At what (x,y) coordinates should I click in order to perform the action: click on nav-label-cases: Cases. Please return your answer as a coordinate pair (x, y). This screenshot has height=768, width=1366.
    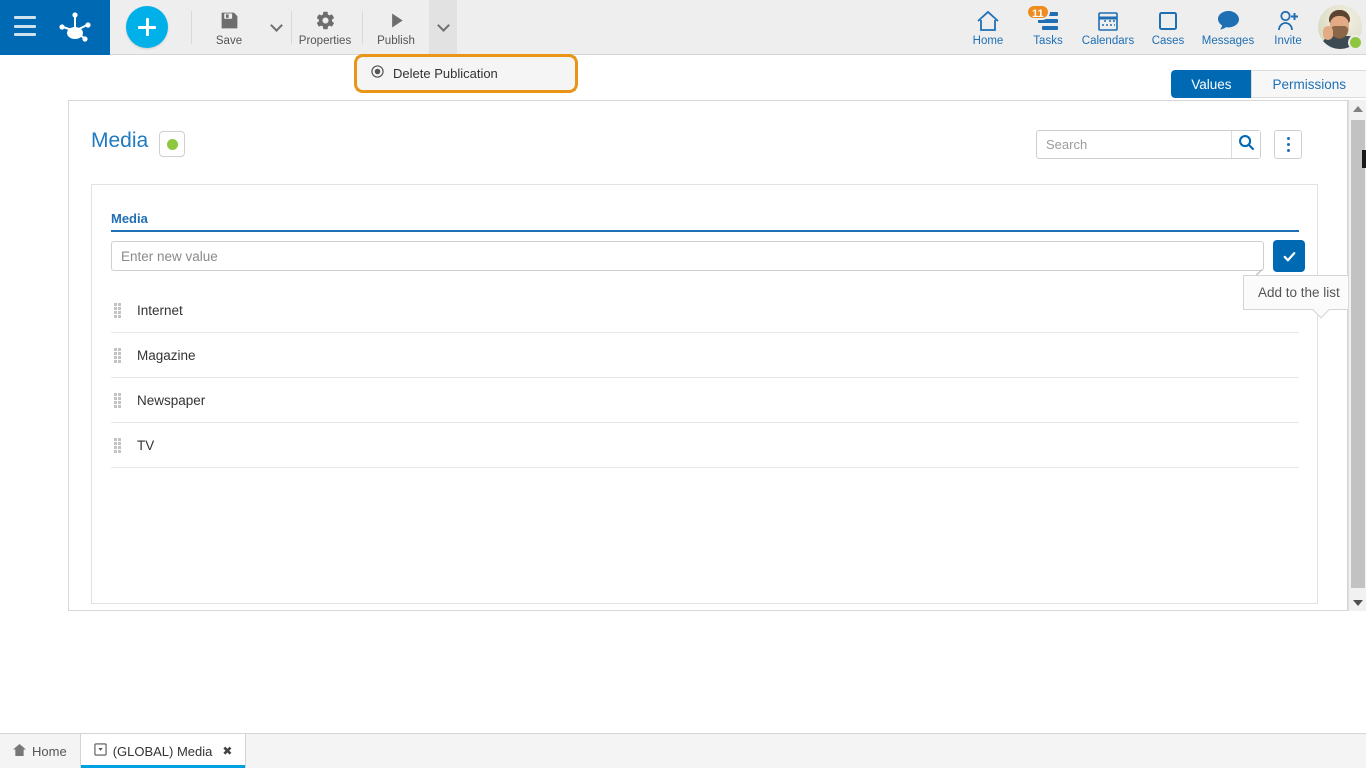
    Looking at the image, I should click on (1168, 41).